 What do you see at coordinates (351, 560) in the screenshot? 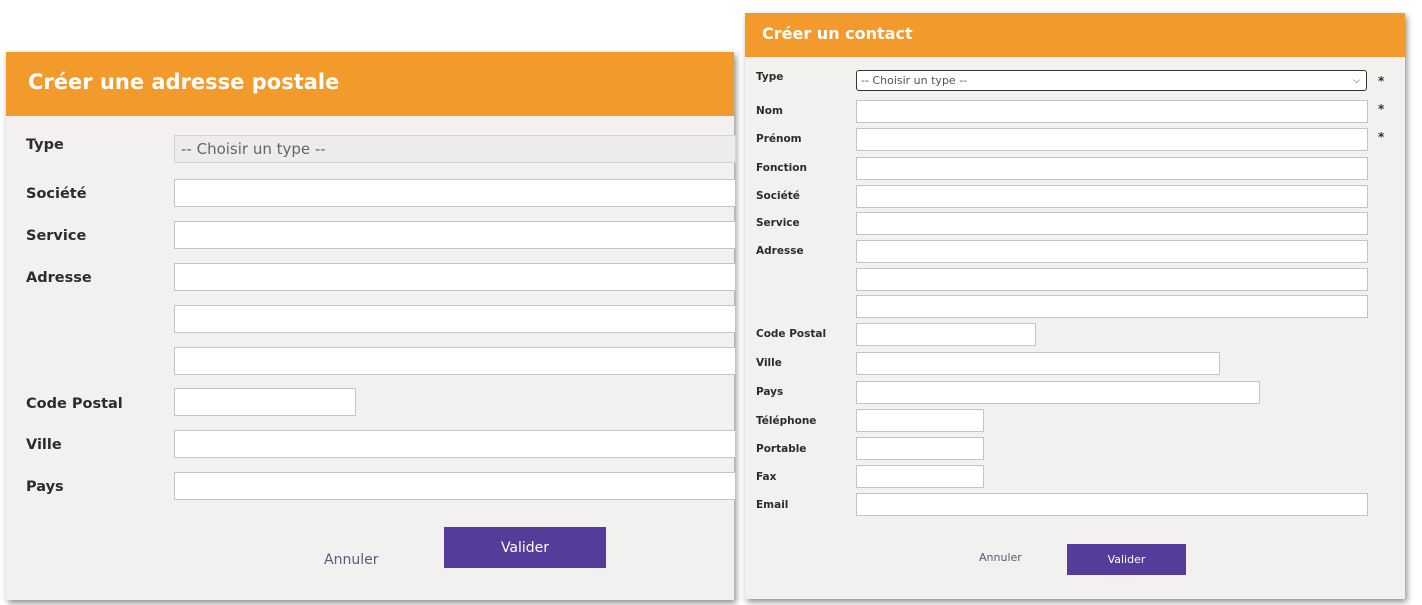
I see `postal-cancel-button: Annuler` at bounding box center [351, 560].